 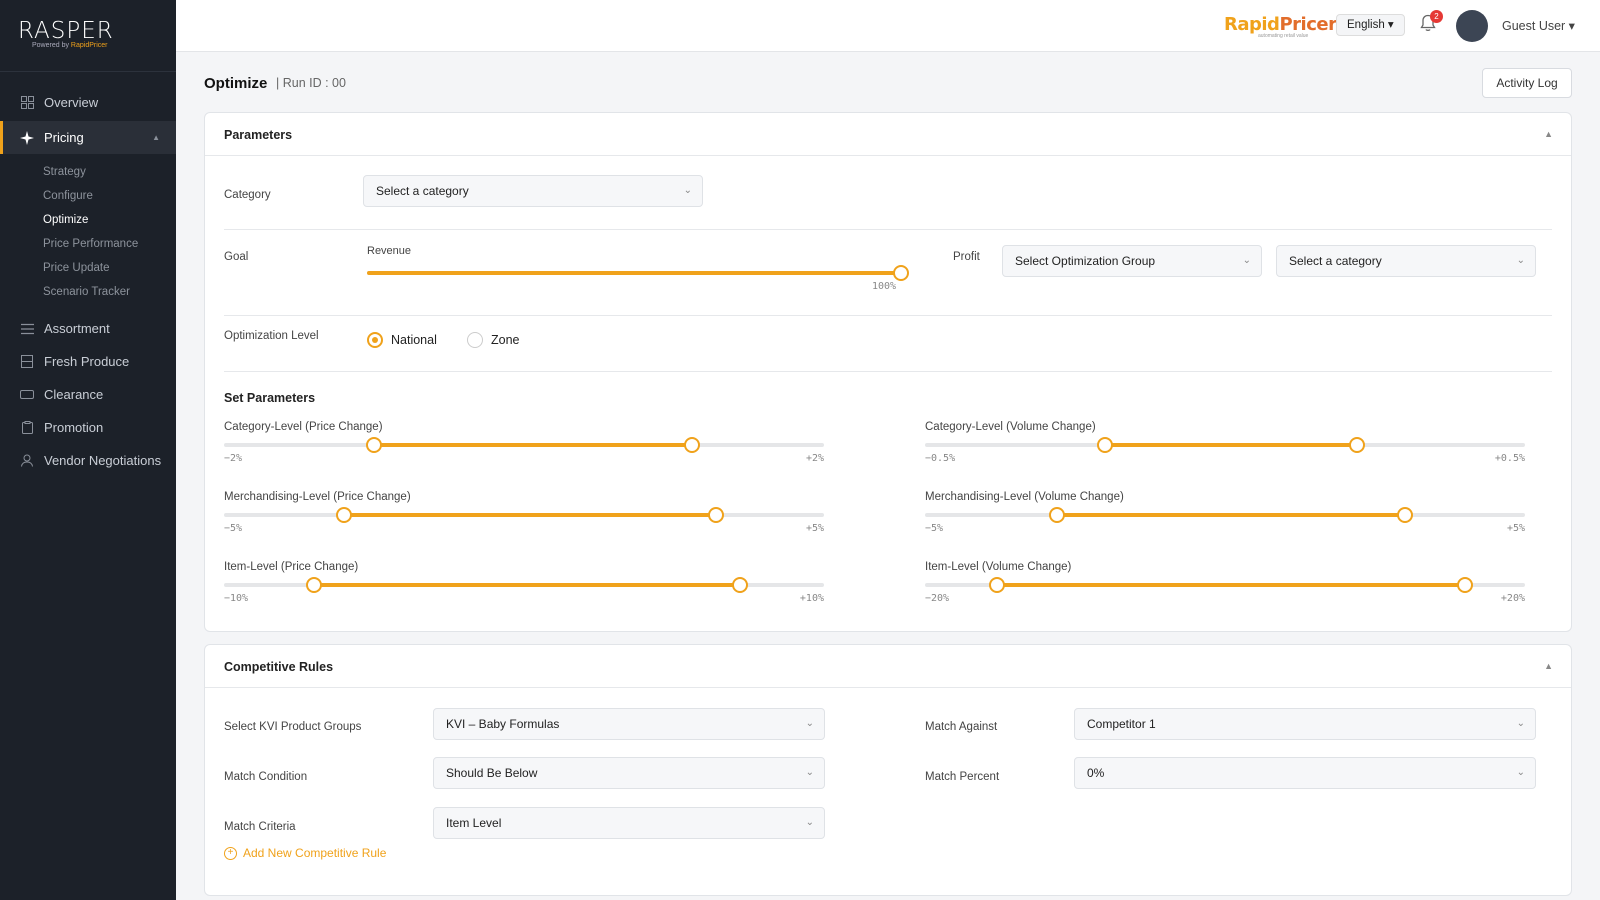 I want to click on user-menu: Guest User ▾, so click(x=1538, y=25).